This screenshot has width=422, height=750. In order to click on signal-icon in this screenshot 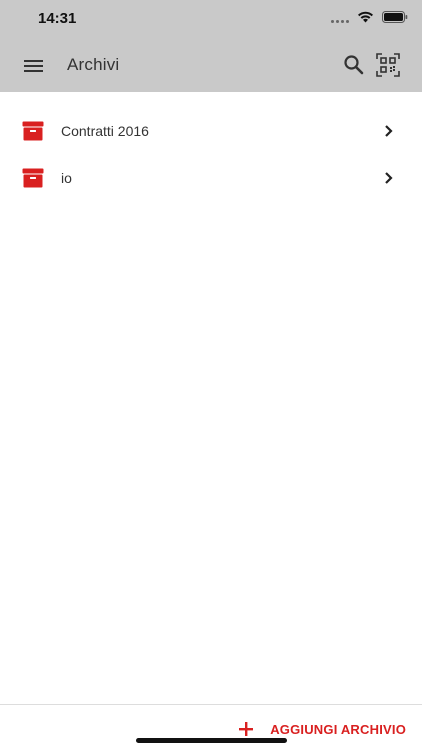, I will do `click(340, 17)`.